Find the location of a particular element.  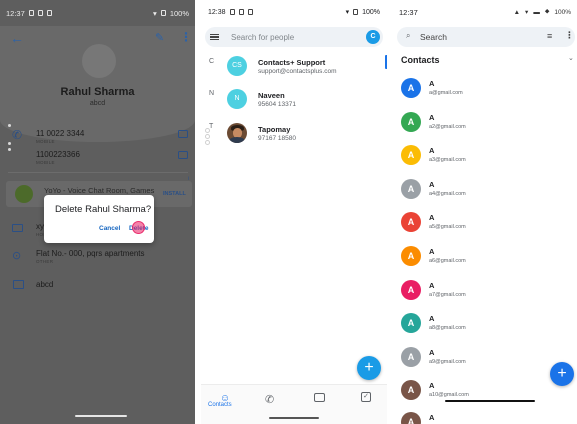

section-letter: N is located at coordinates (212, 93).